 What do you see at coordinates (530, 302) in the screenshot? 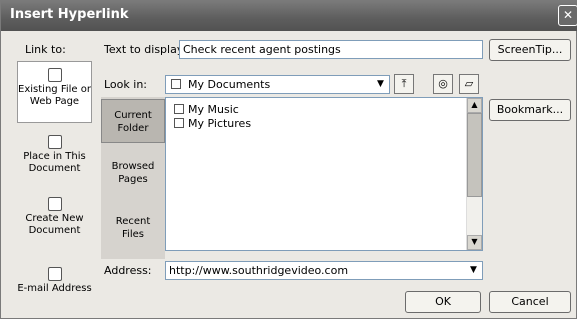
I see `cancel-button: Cancel` at bounding box center [530, 302].